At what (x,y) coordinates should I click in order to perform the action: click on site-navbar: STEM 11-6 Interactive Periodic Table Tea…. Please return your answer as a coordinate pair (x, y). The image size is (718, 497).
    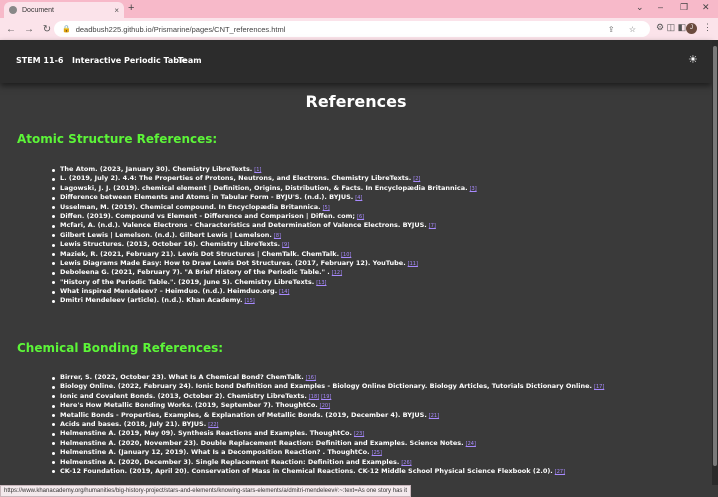
    Looking at the image, I should click on (356, 61).